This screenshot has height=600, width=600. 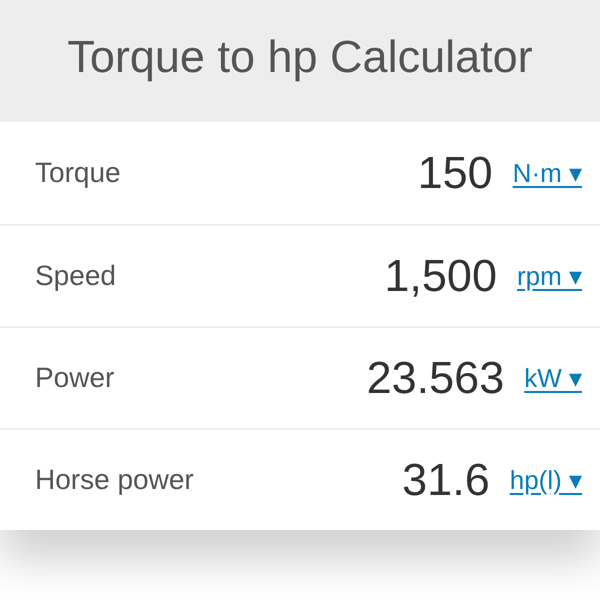 What do you see at coordinates (553, 378) in the screenshot?
I see `unit-dropdown: kW ▾` at bounding box center [553, 378].